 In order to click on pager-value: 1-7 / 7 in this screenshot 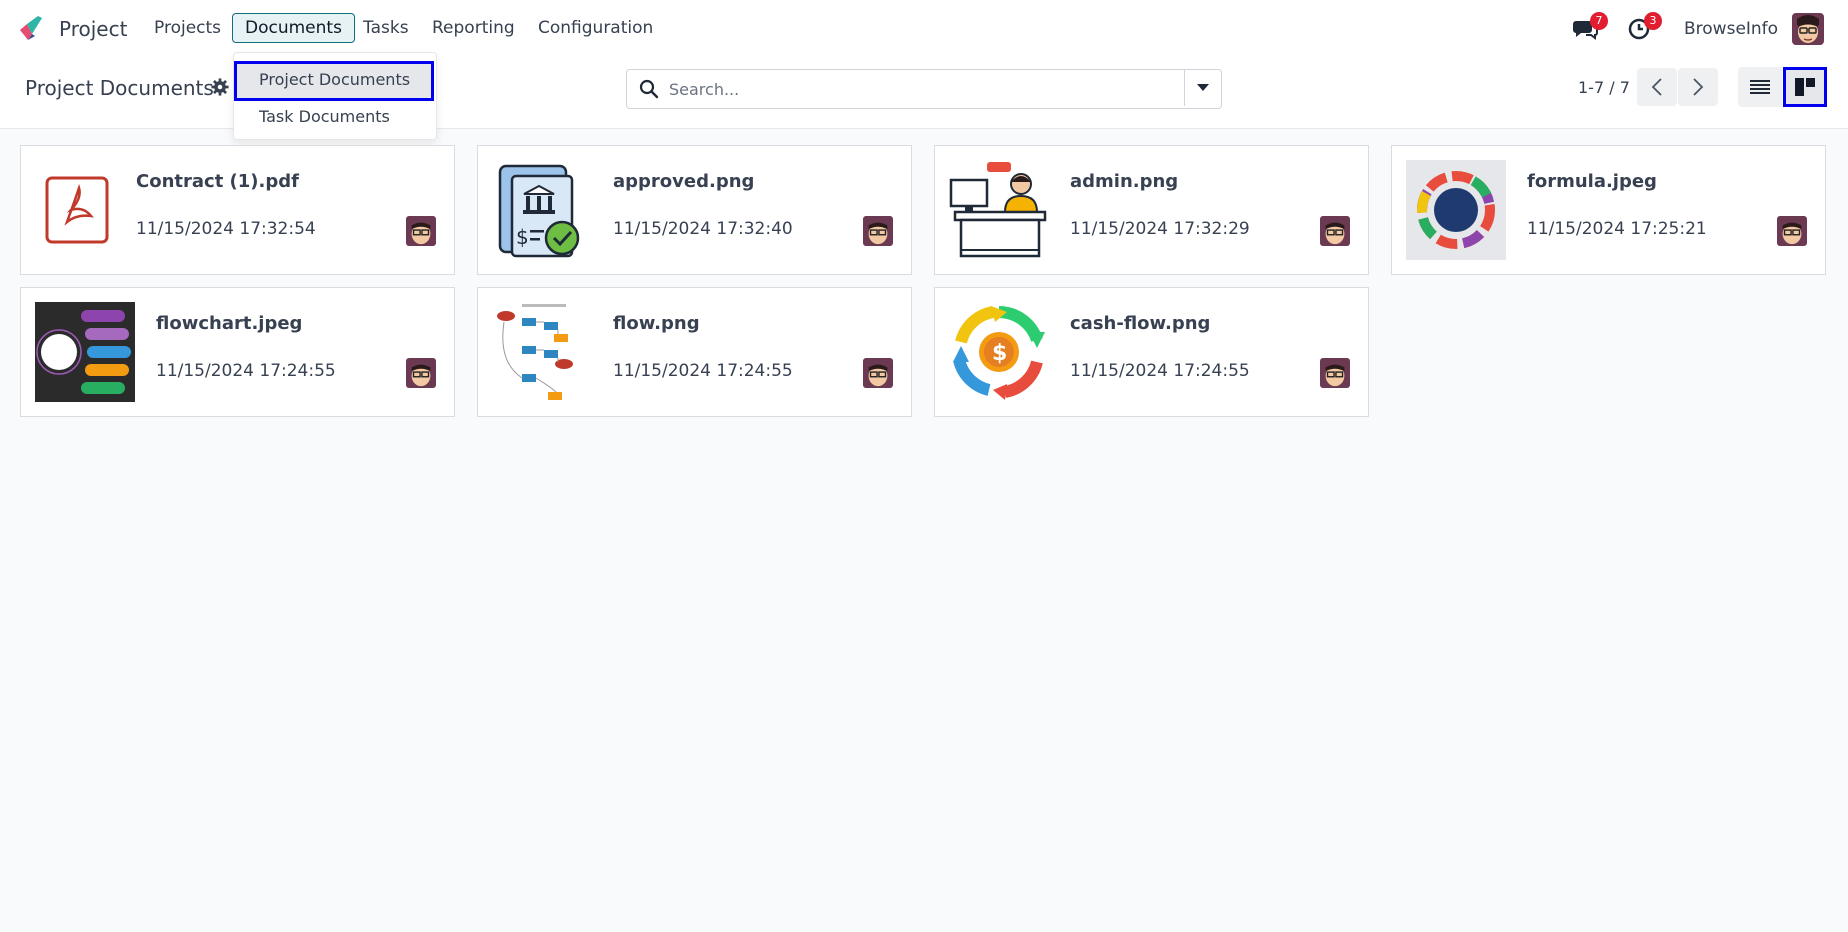, I will do `click(1604, 87)`.